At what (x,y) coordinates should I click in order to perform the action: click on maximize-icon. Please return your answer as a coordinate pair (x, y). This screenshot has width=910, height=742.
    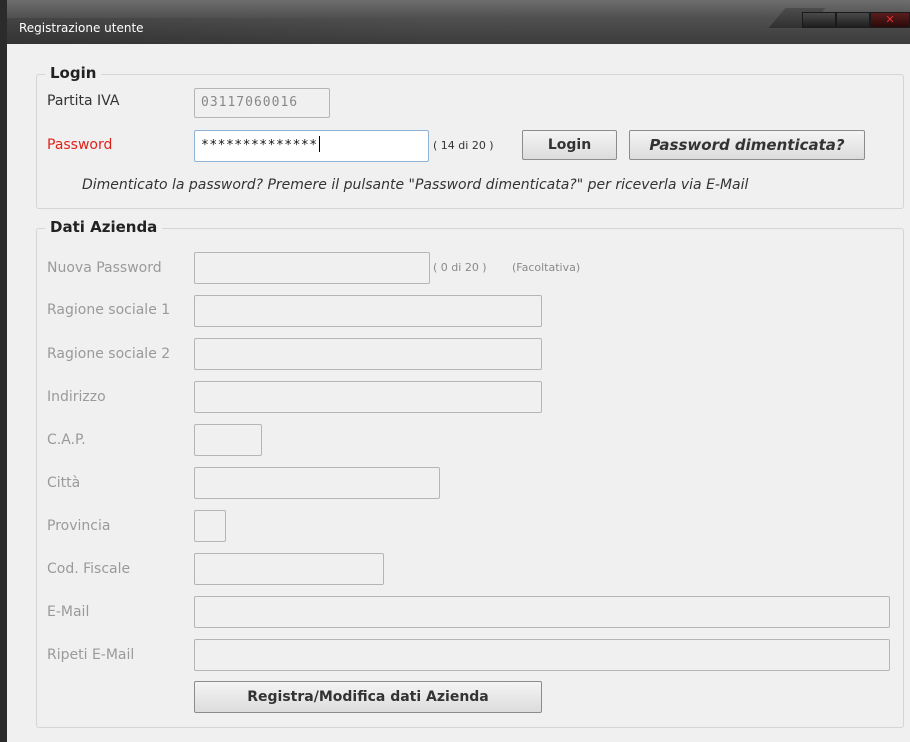
    Looking at the image, I should click on (853, 20).